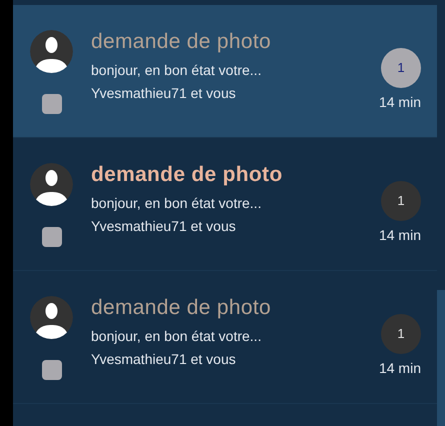 The width and height of the screenshot is (445, 426). I want to click on scrollbar, so click(441, 213).